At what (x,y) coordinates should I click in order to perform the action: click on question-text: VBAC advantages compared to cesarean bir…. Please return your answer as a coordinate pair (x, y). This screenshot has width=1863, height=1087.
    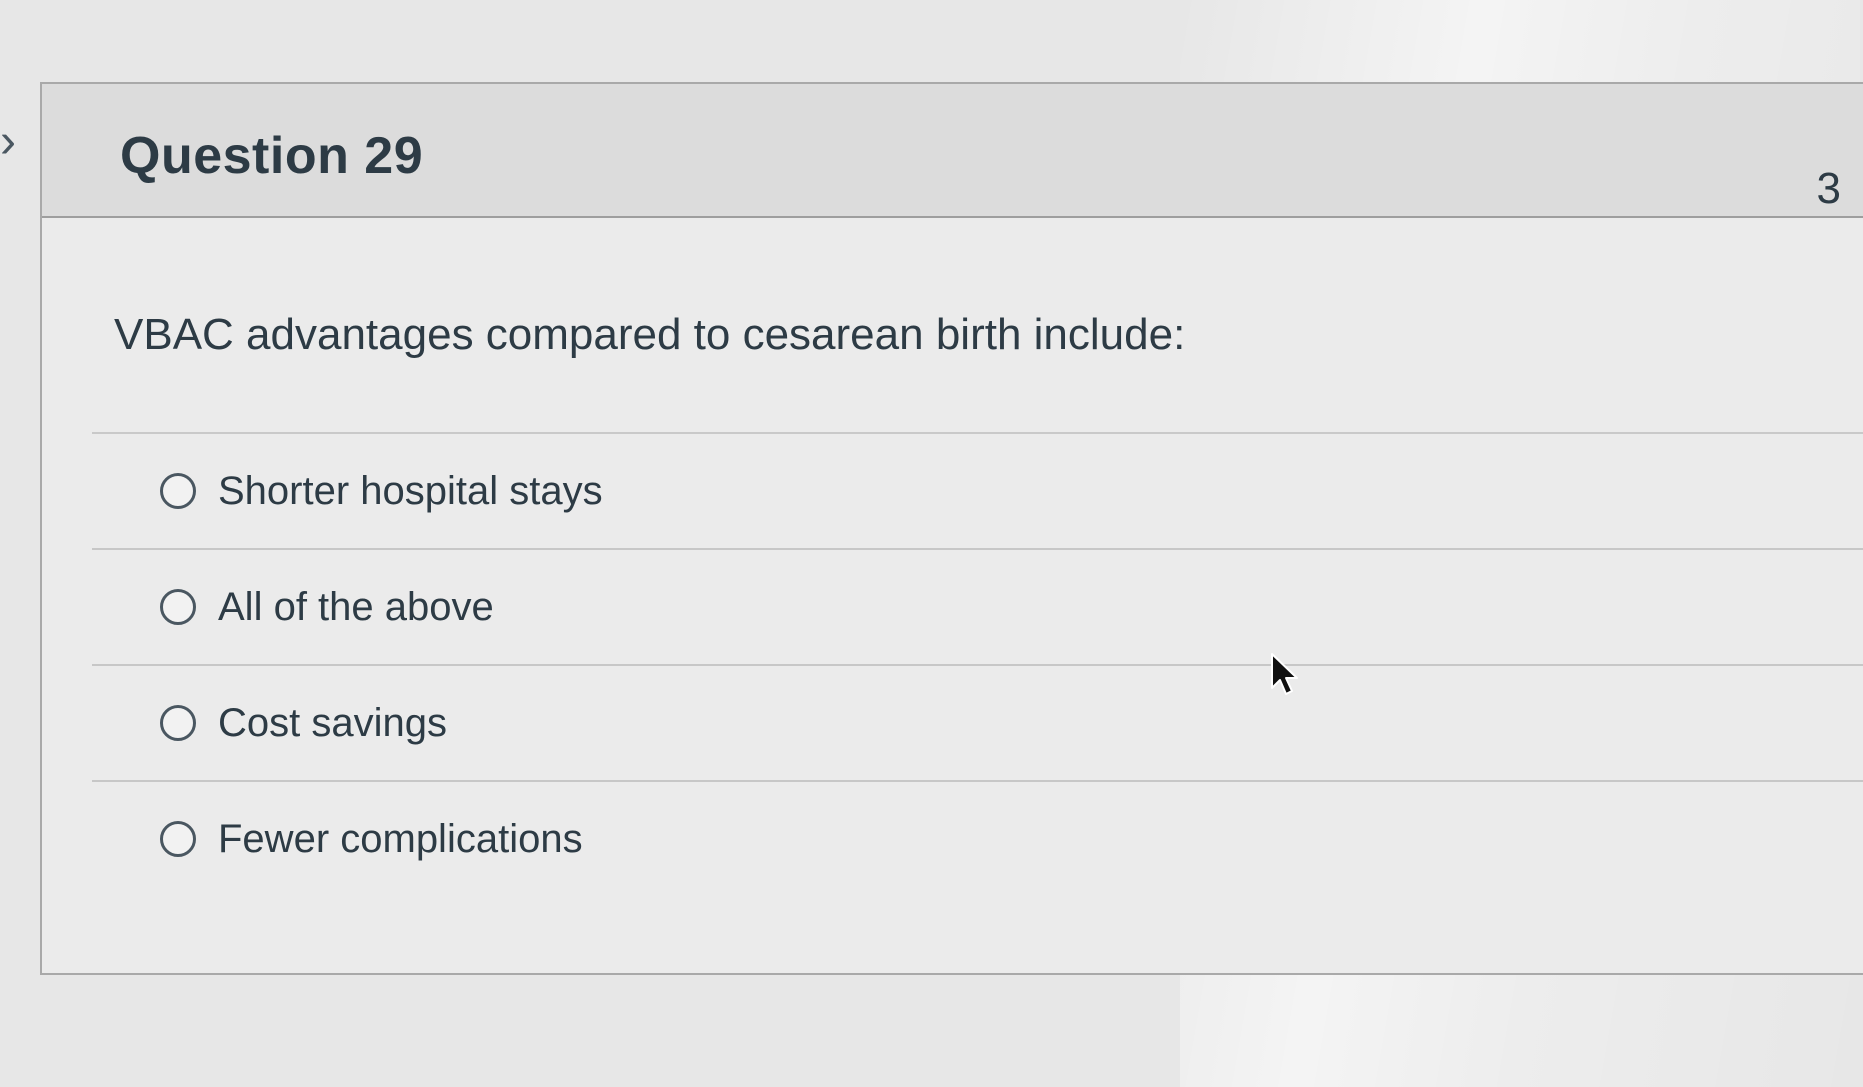
    Looking at the image, I should click on (650, 334).